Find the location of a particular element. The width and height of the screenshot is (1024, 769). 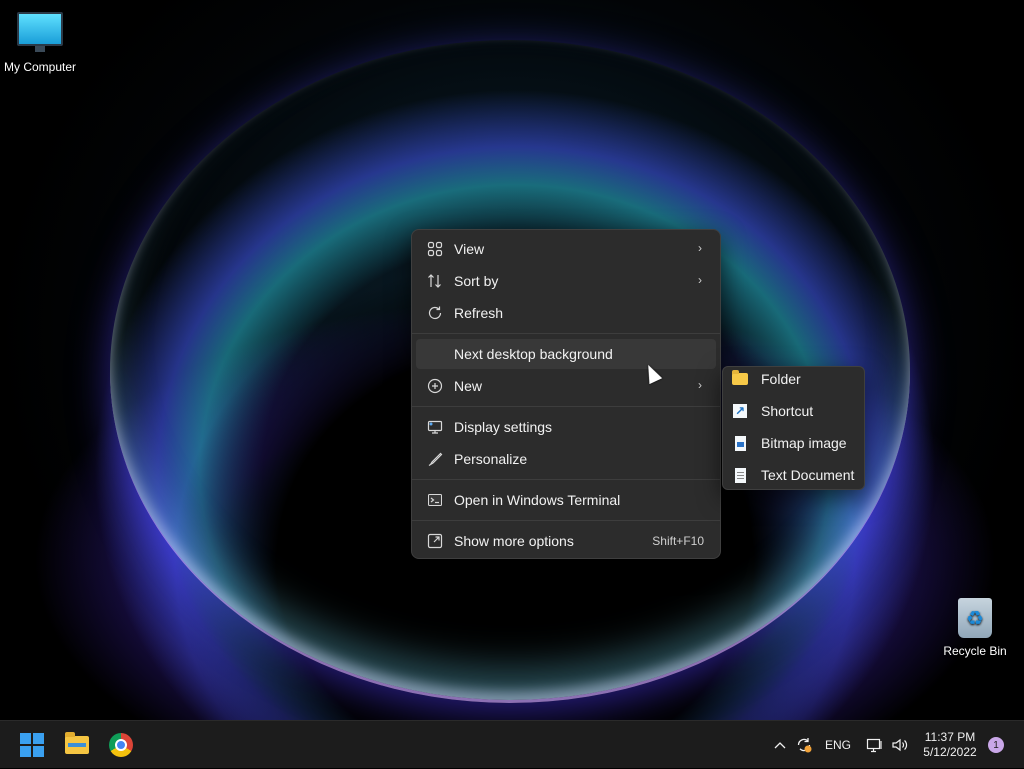

menu-item-personalize: Personalize is located at coordinates (566, 459).